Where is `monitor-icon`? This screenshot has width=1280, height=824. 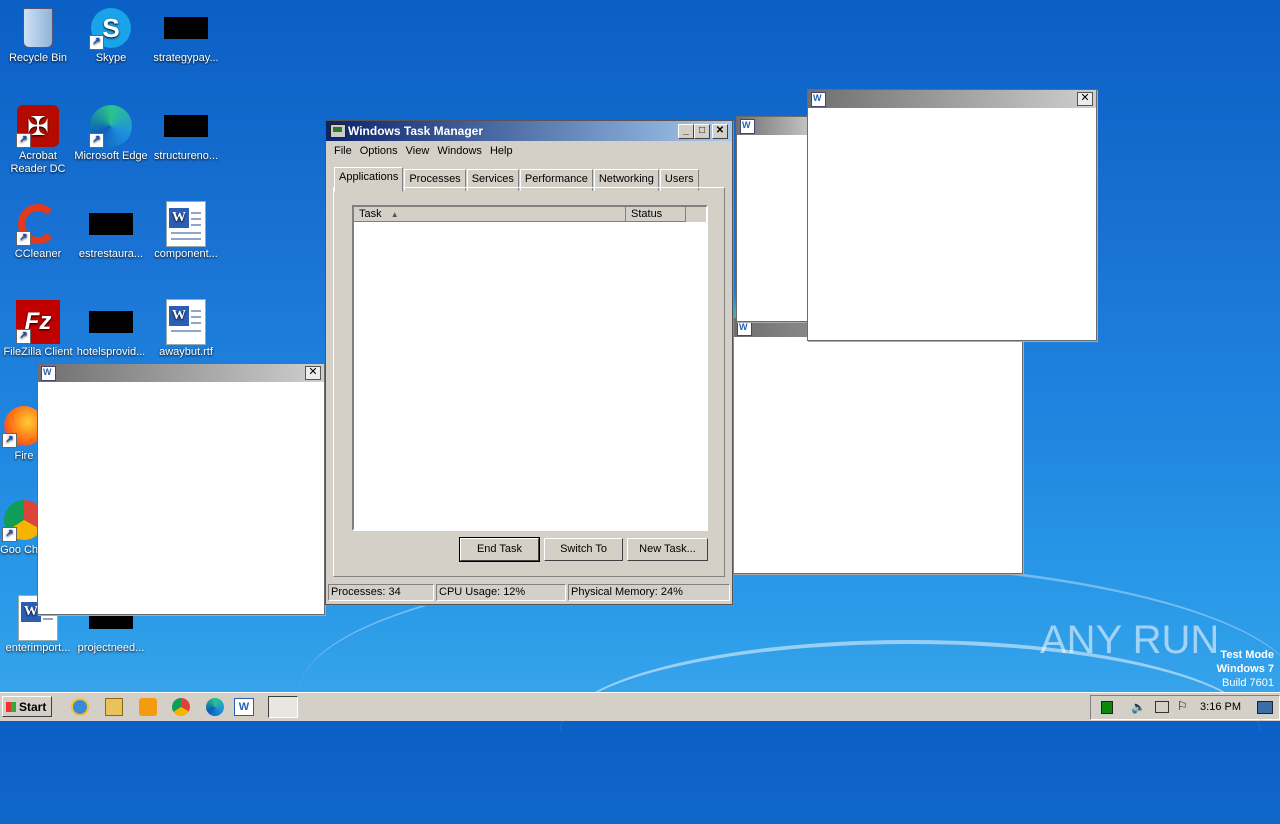 monitor-icon is located at coordinates (1162, 707).